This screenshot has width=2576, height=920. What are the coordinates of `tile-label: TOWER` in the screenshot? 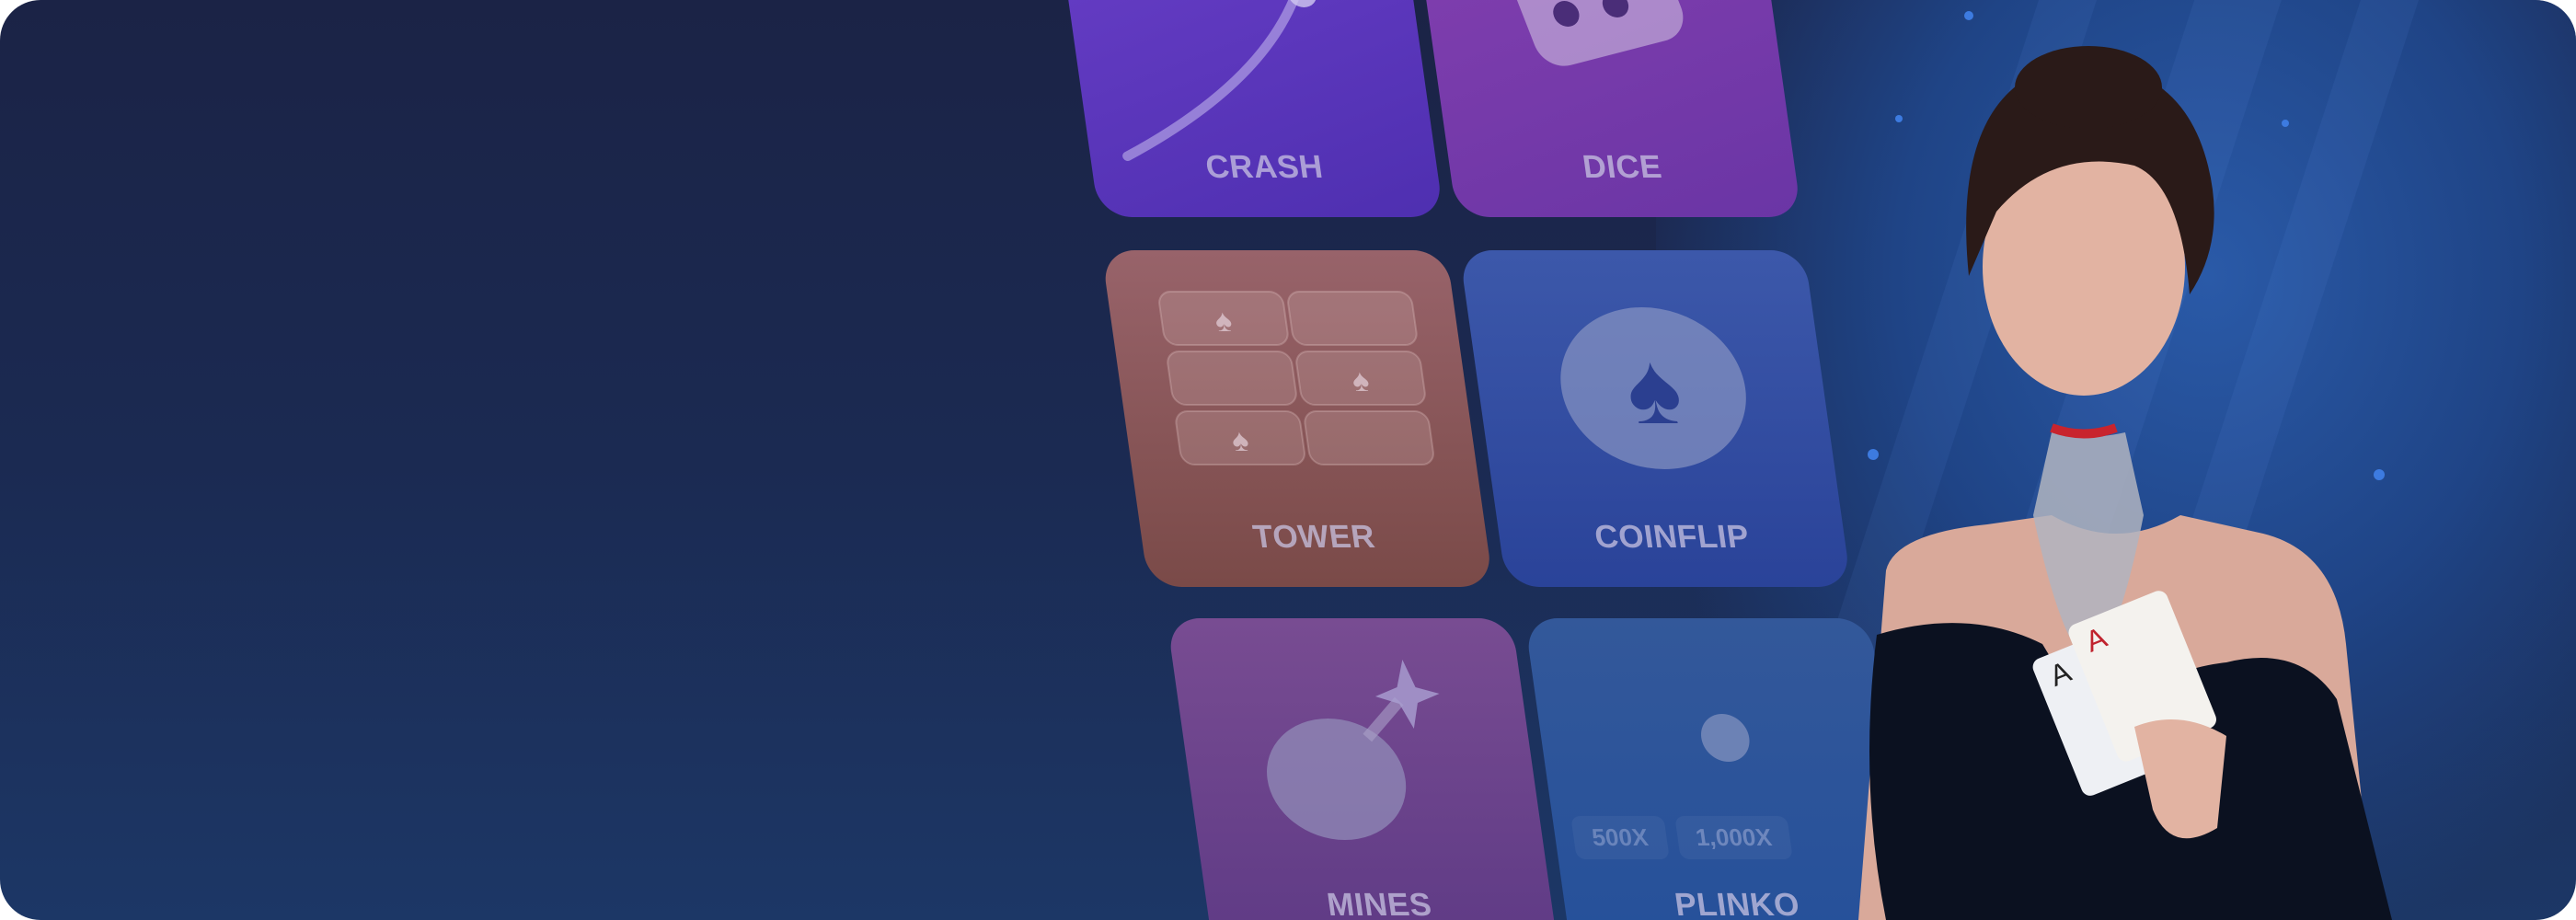 It's located at (1314, 537).